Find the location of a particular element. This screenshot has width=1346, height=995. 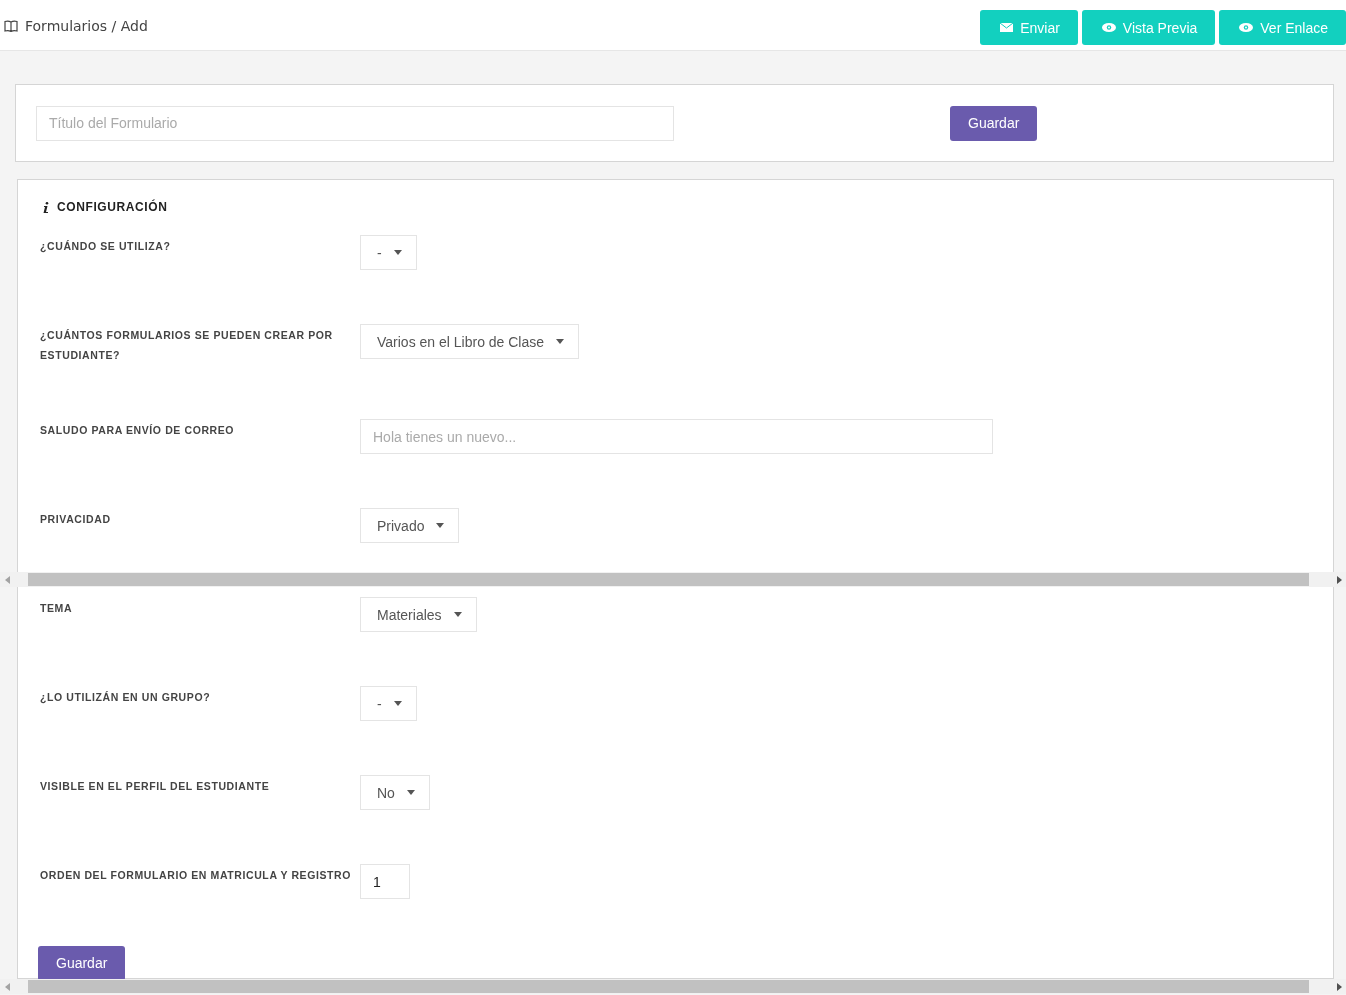

field-label: ¿LO UTILIZÁN EN UN GRUPO? is located at coordinates (125, 698).